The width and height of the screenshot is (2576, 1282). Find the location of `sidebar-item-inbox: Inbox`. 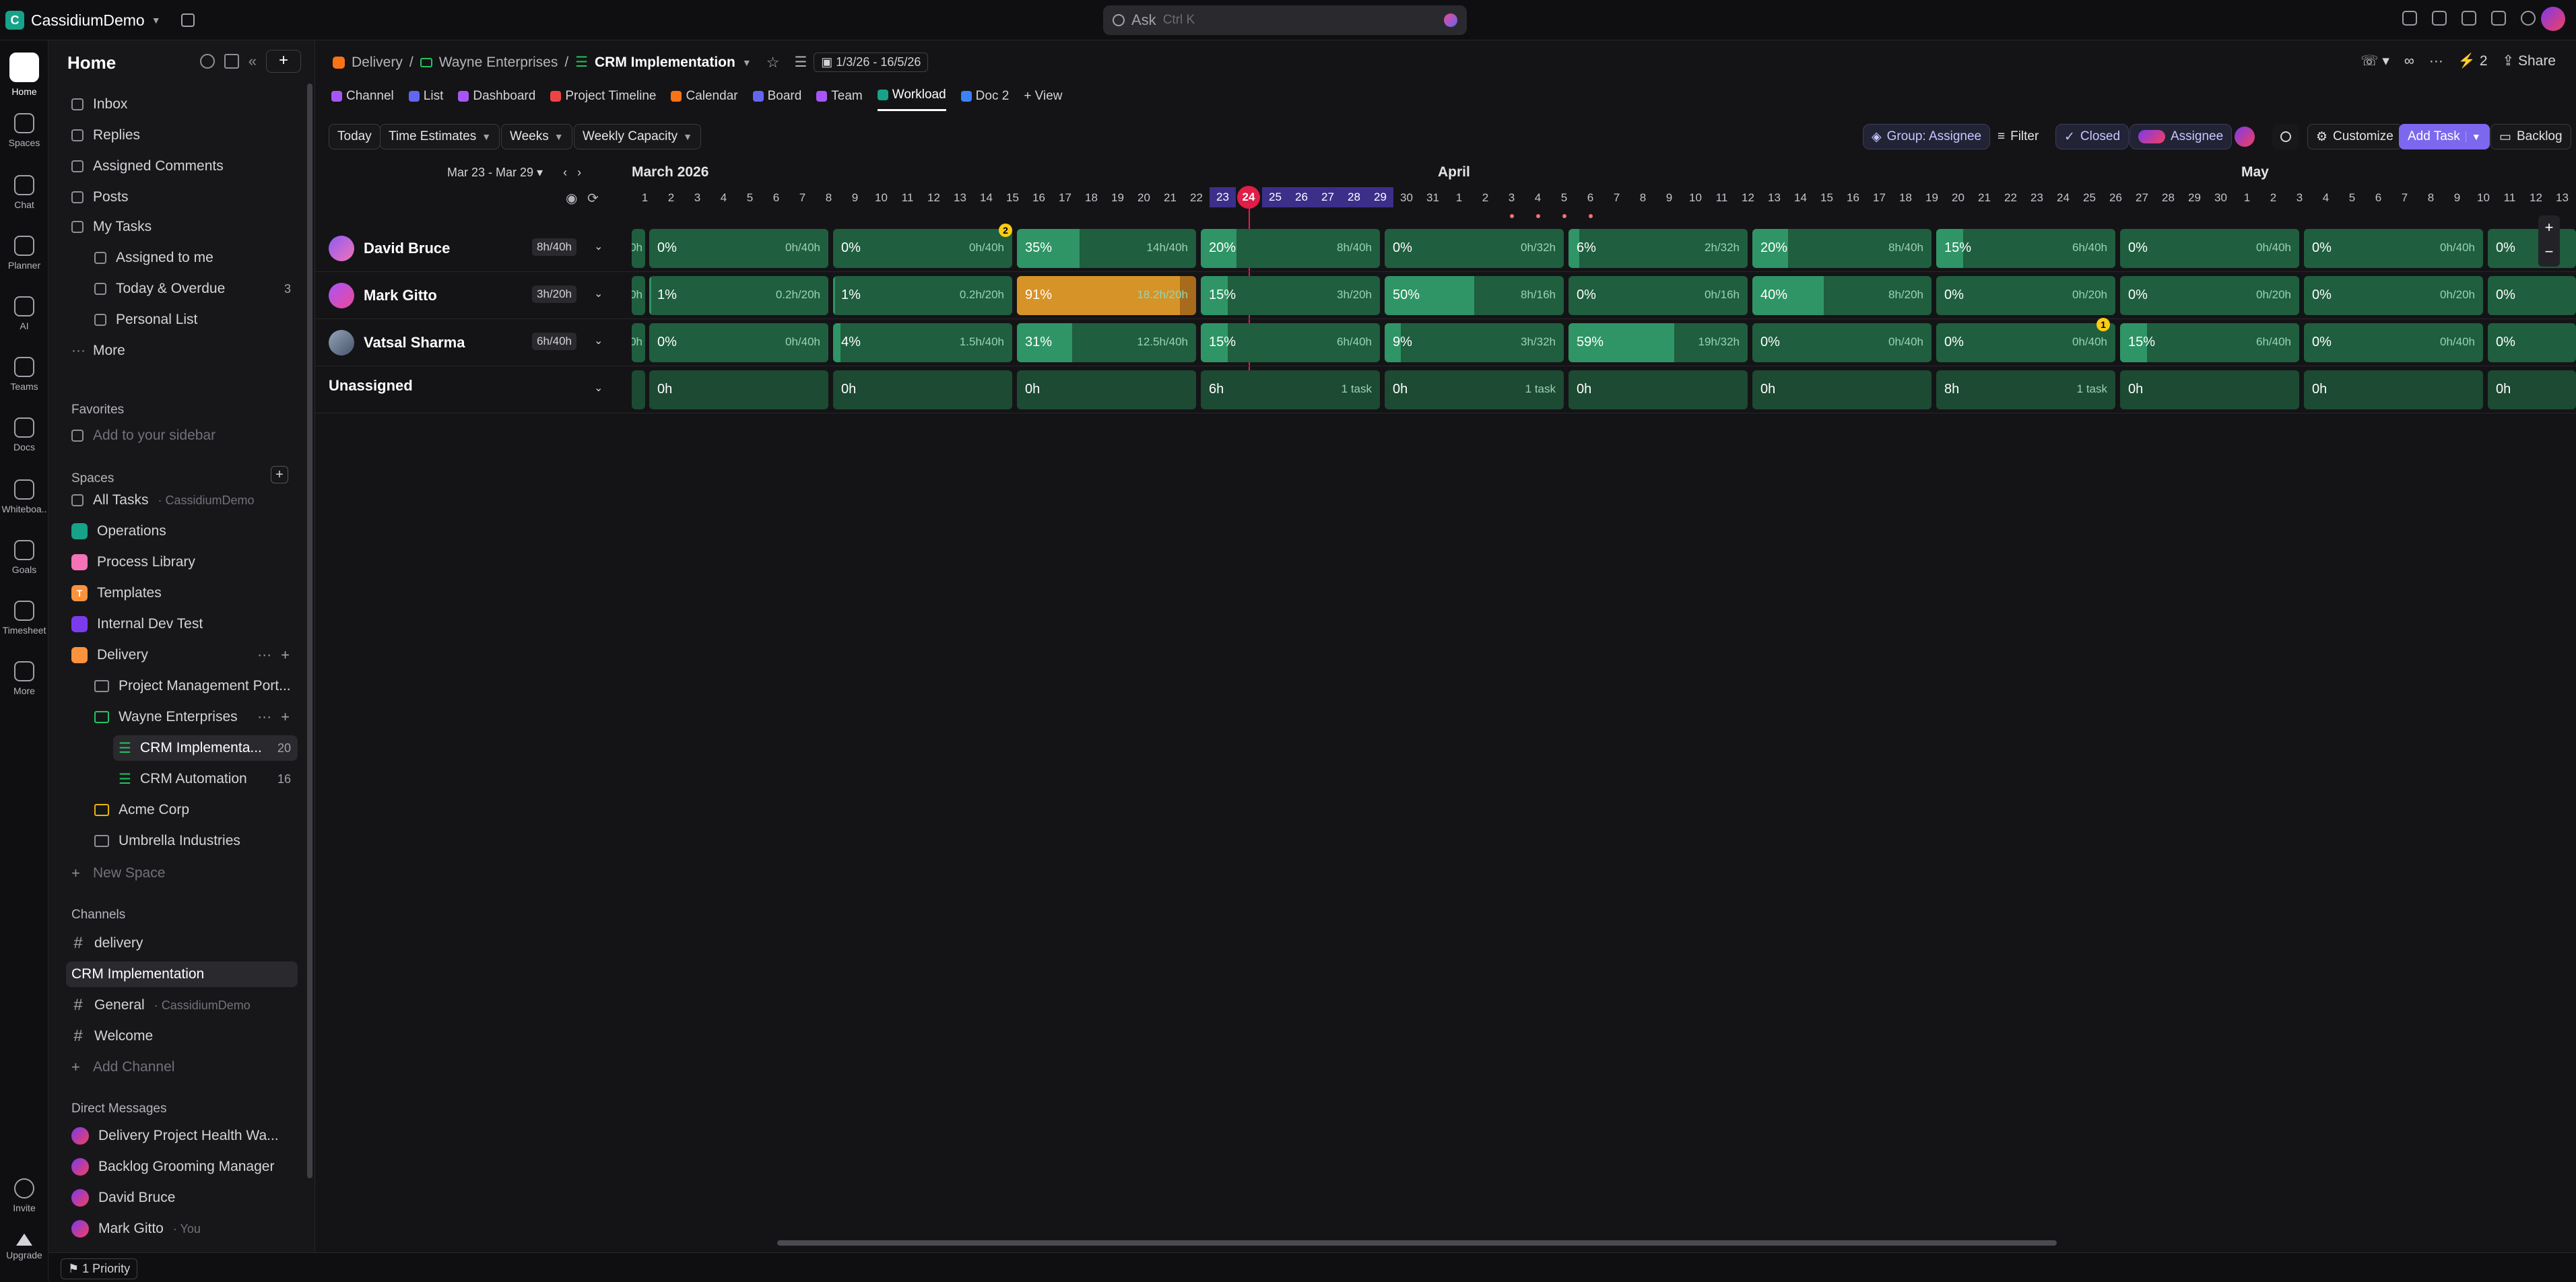

sidebar-item-inbox: Inbox is located at coordinates (182, 105).